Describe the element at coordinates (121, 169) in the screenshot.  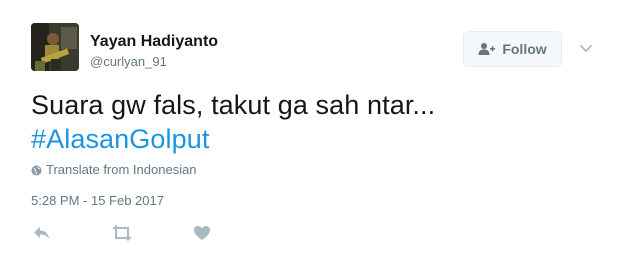
I see `translate-label: Translate from Indonesian` at that location.